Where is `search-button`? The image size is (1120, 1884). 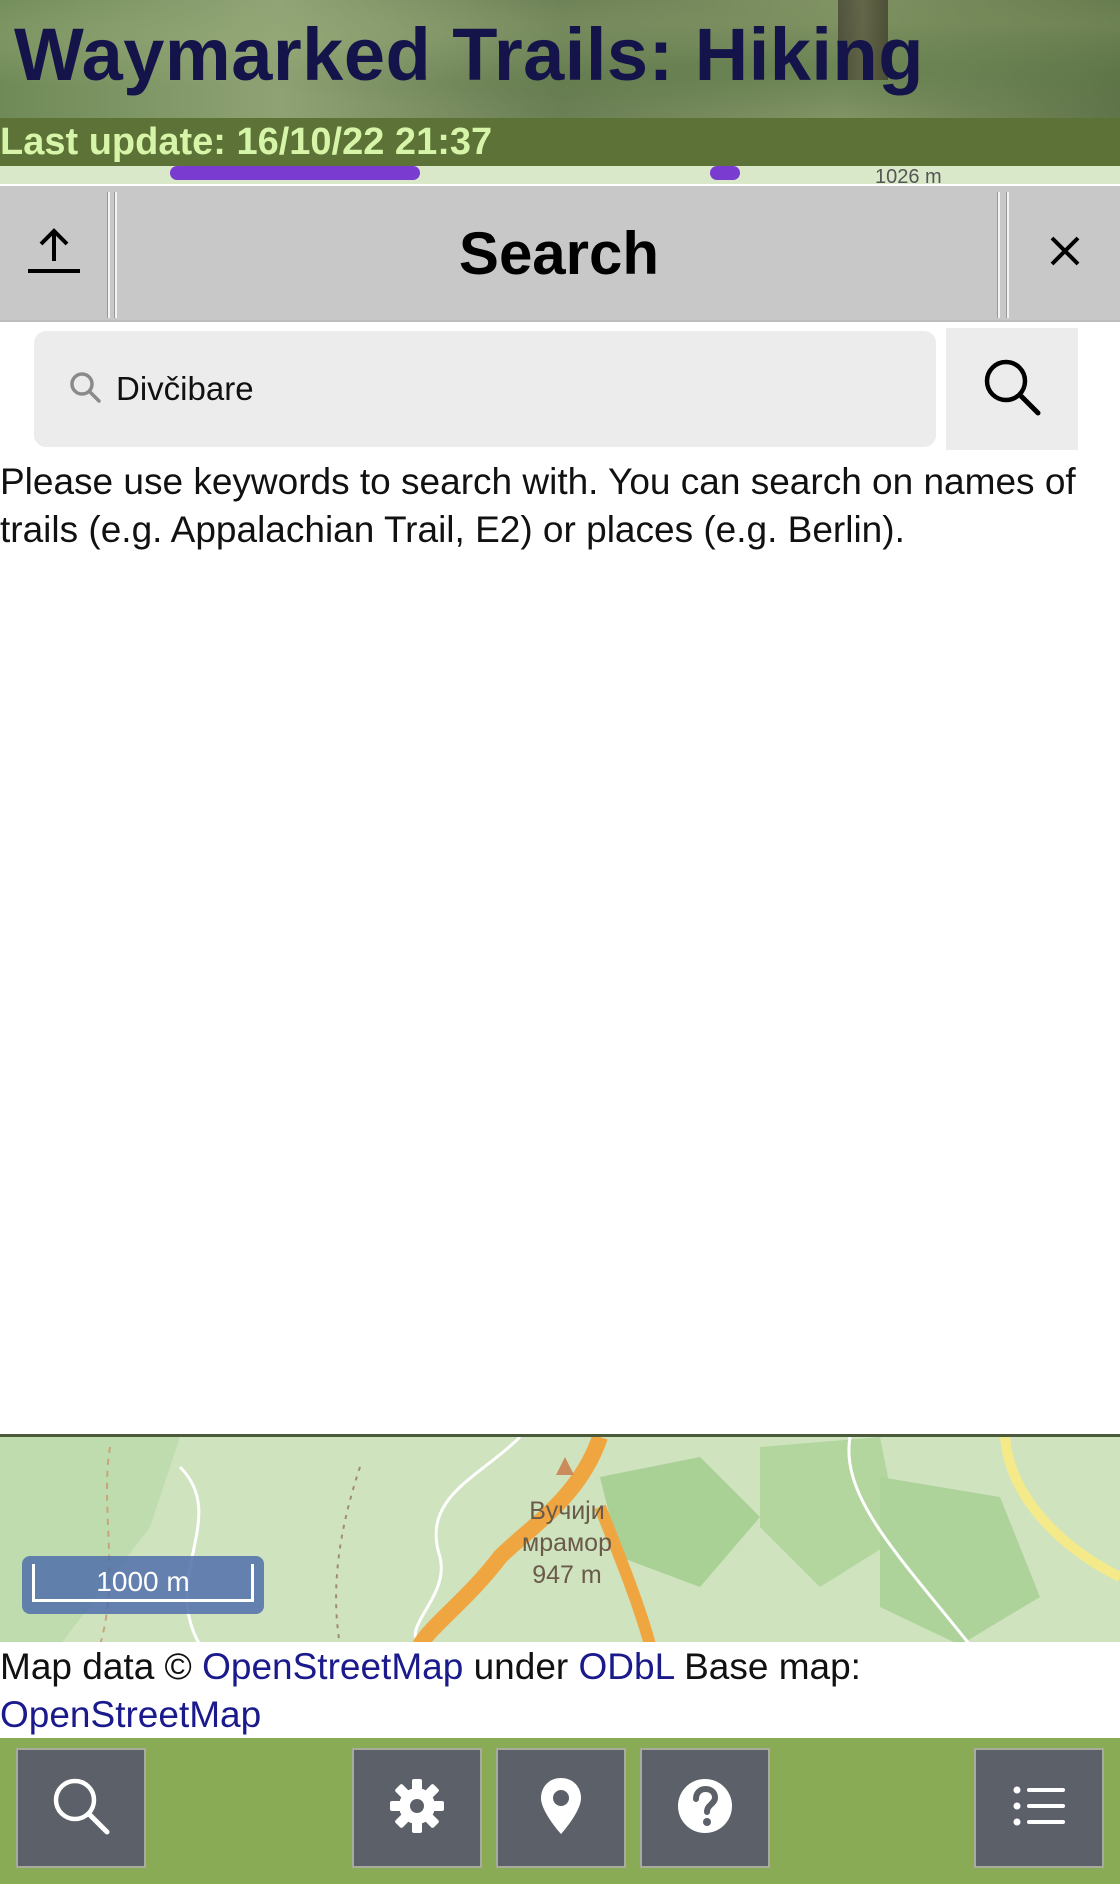
search-button is located at coordinates (81, 1808).